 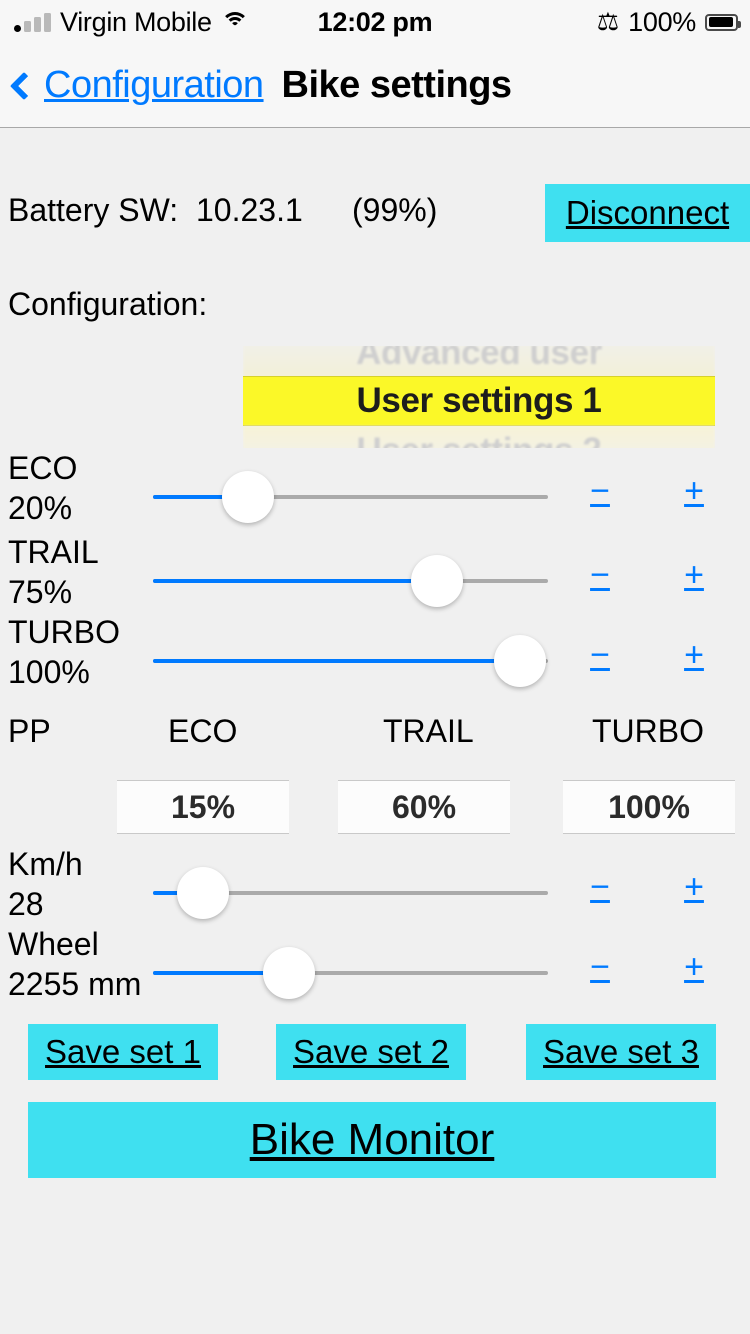 I want to click on slider-value-turbo: 100%, so click(x=49, y=672).